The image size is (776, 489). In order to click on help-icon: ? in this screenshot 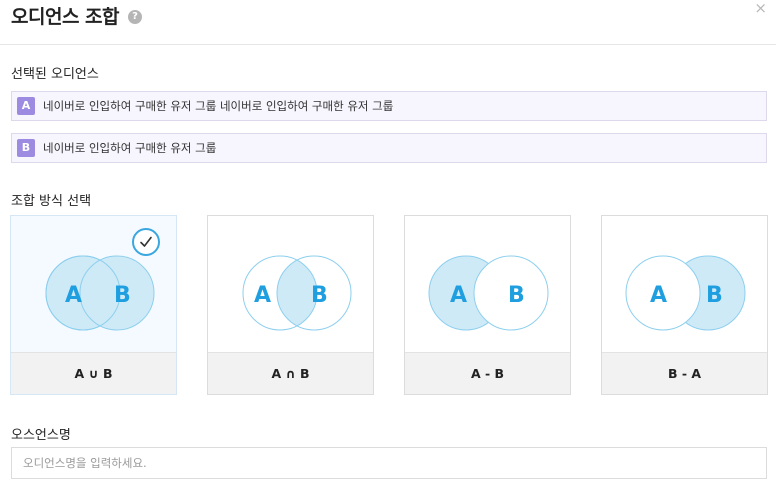, I will do `click(135, 17)`.